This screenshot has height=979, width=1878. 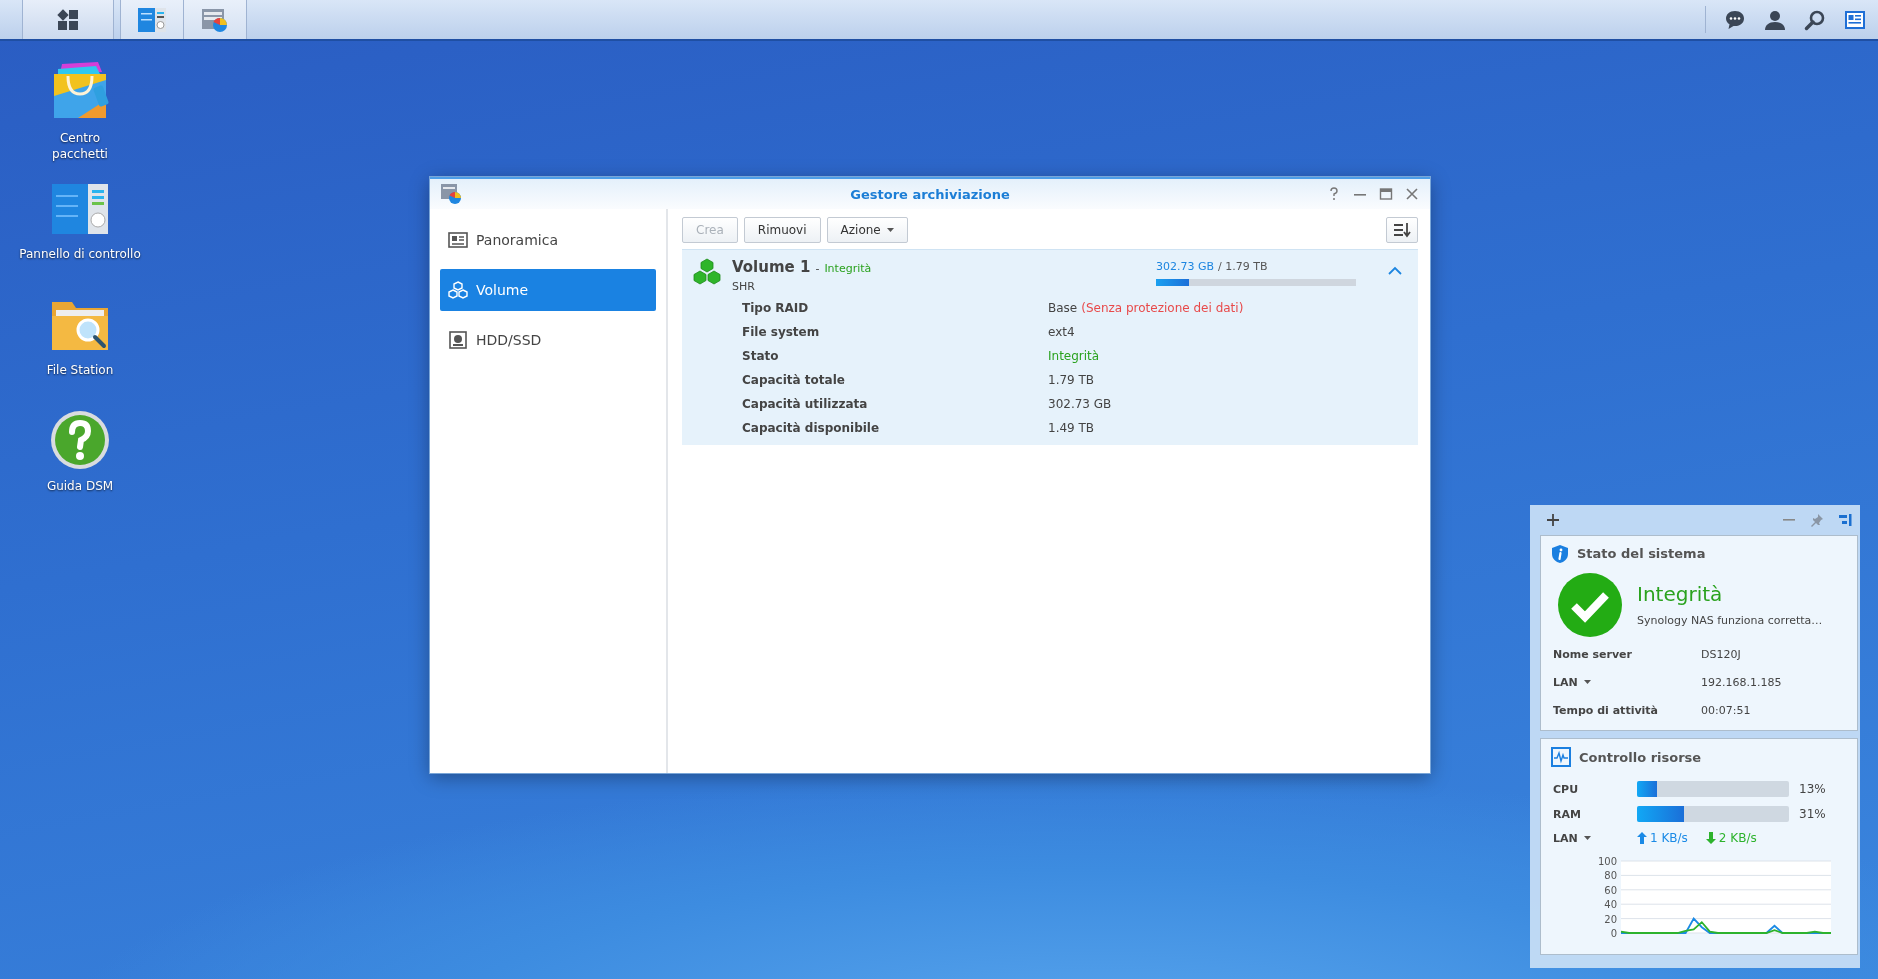 I want to click on detail-value: Integrità, so click(x=1074, y=356).